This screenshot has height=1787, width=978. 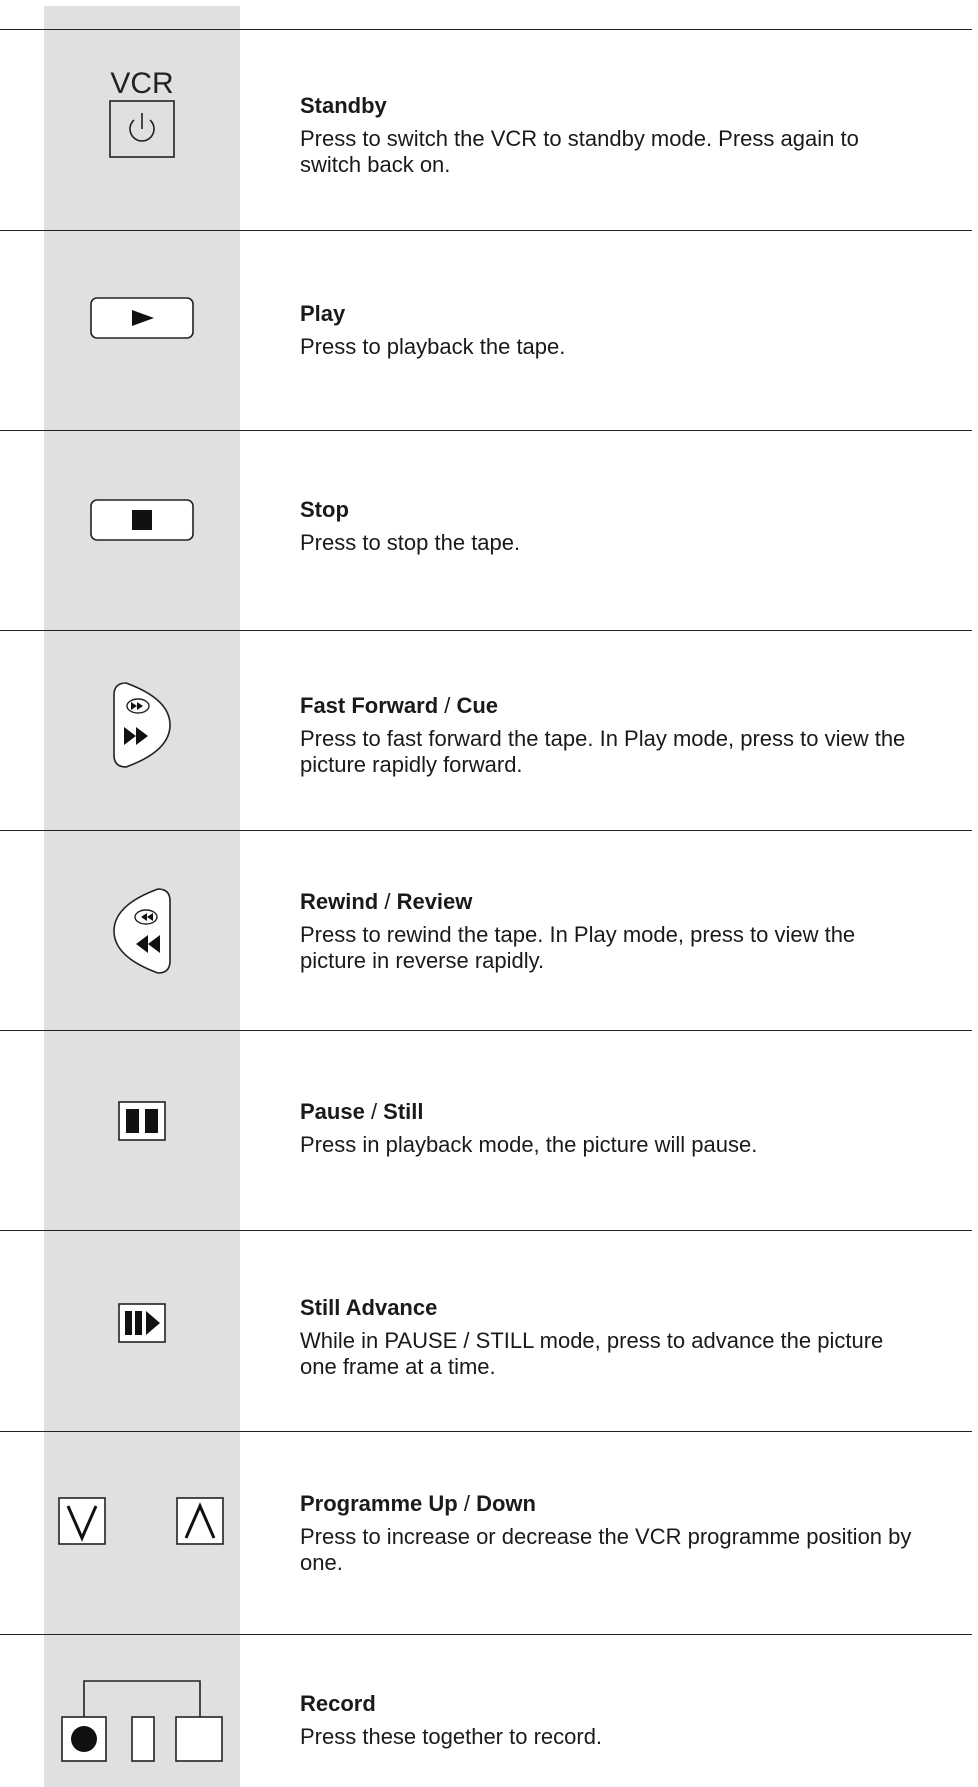 I want to click on still-advance-button-graphic, so click(x=142, y=1323).